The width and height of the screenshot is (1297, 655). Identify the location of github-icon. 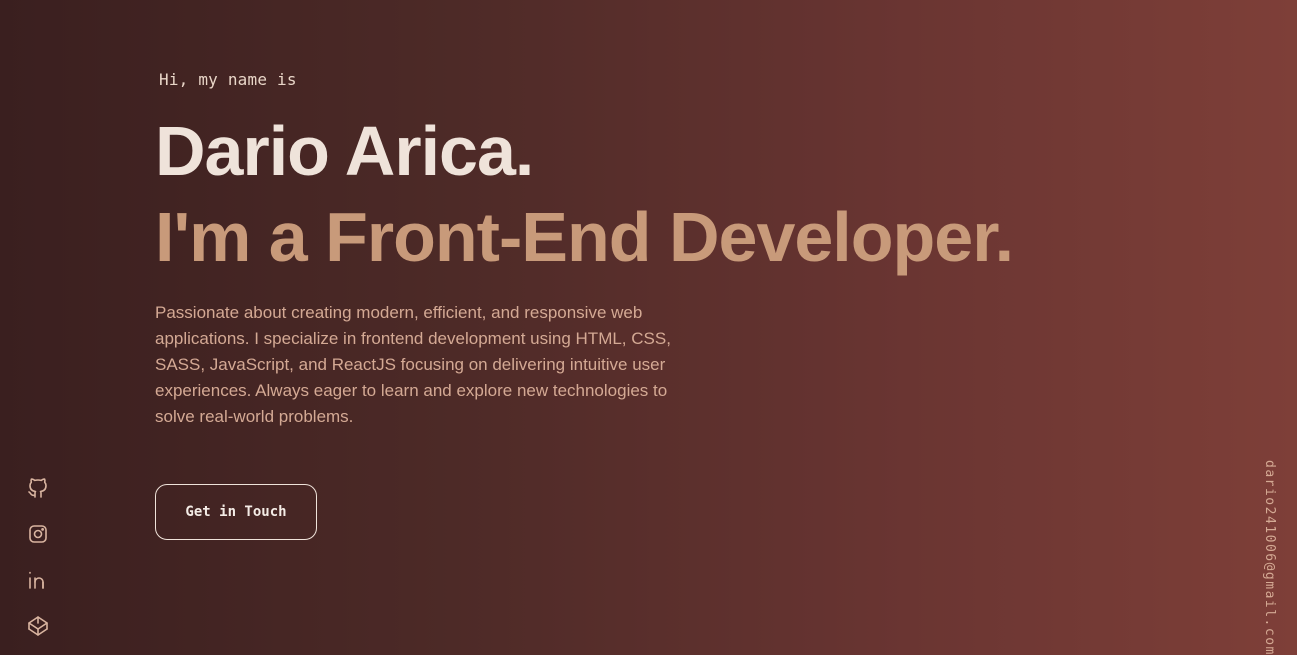
(37, 488).